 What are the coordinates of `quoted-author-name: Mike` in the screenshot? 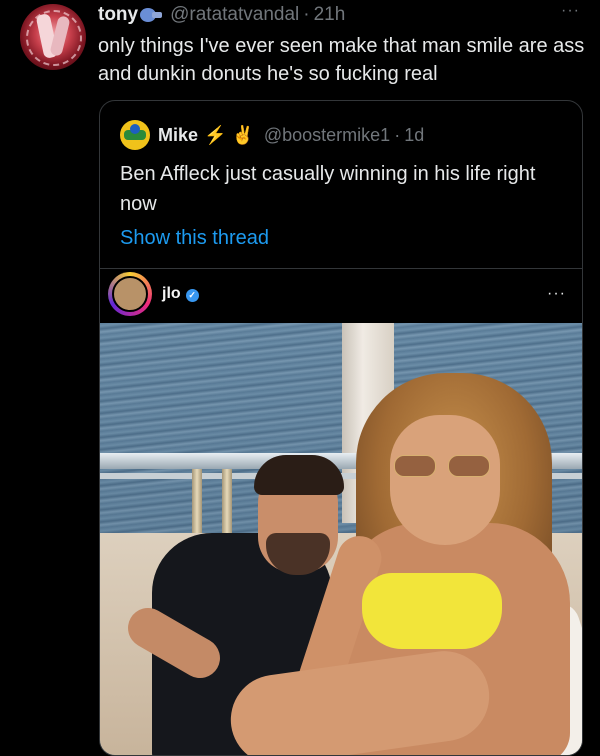 It's located at (178, 135).